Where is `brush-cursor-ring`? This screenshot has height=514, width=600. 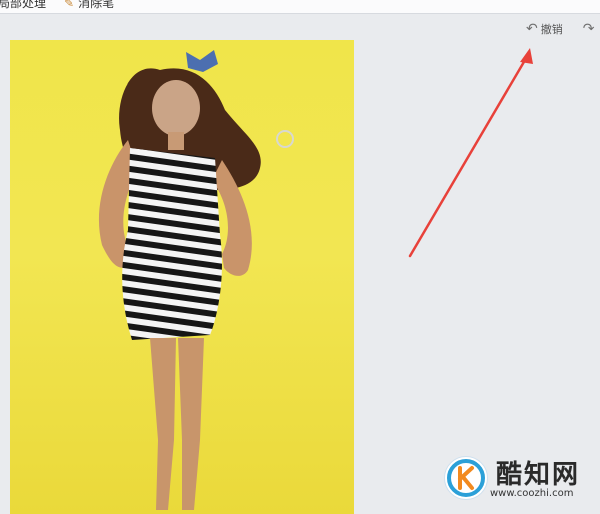 brush-cursor-ring is located at coordinates (285, 139).